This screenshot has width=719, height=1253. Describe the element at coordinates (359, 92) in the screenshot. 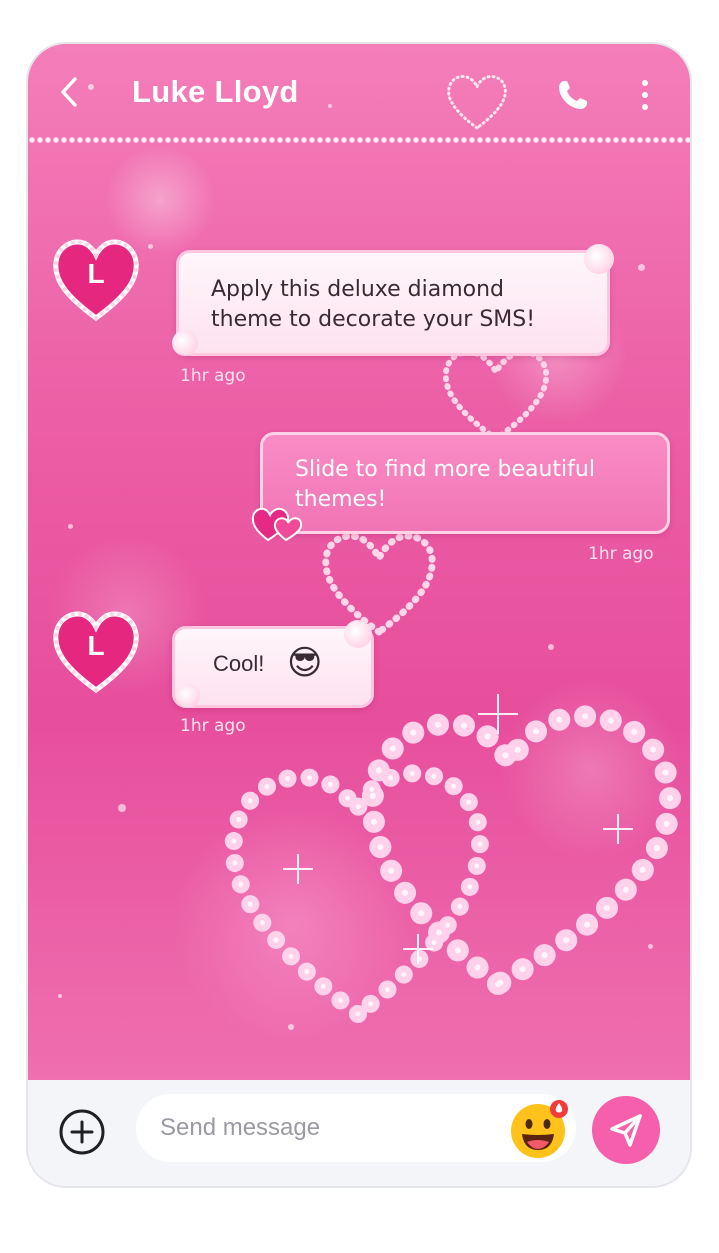

I see `chat-header: Luke Lloyd` at that location.